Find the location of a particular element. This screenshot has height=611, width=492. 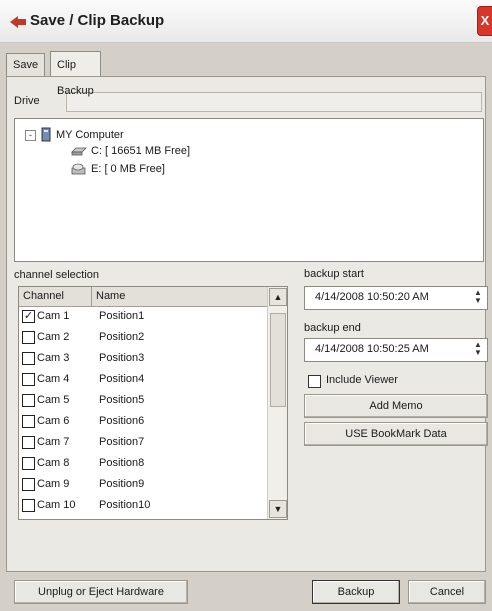

add-memo-button: Add Memo is located at coordinates (396, 406).